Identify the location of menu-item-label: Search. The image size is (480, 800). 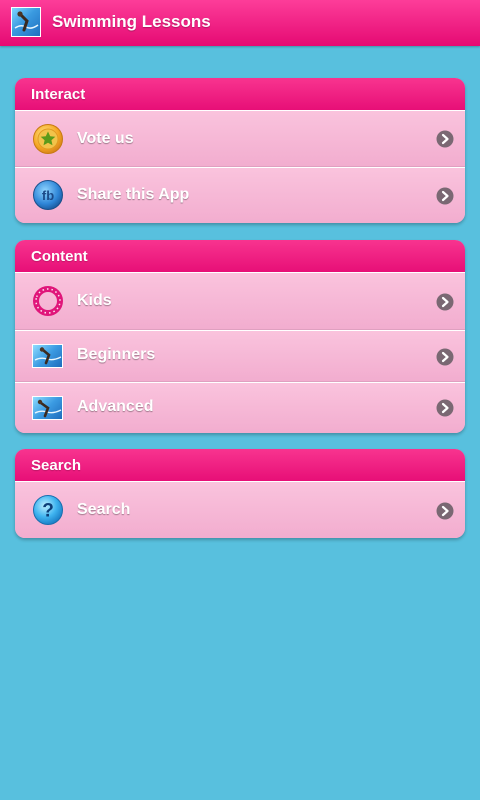
(104, 509).